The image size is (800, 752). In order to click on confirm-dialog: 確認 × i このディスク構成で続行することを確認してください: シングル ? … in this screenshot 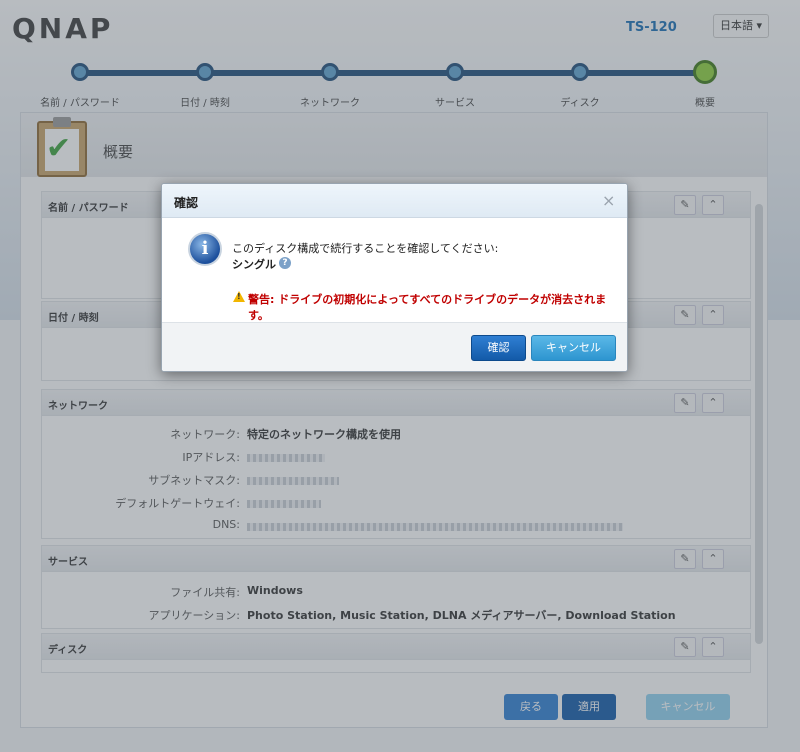, I will do `click(394, 277)`.